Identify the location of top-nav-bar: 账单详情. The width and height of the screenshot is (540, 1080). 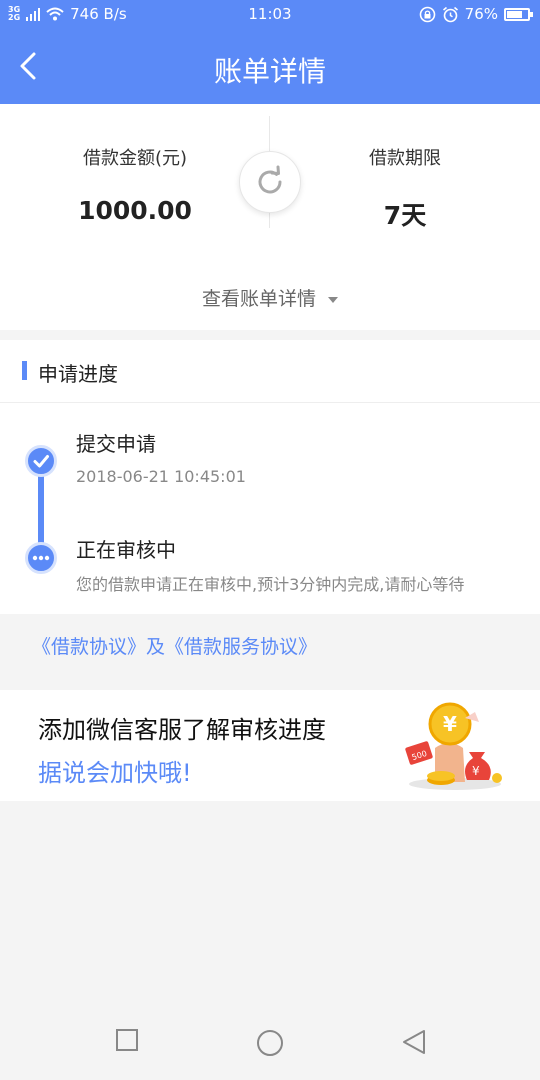
(270, 66).